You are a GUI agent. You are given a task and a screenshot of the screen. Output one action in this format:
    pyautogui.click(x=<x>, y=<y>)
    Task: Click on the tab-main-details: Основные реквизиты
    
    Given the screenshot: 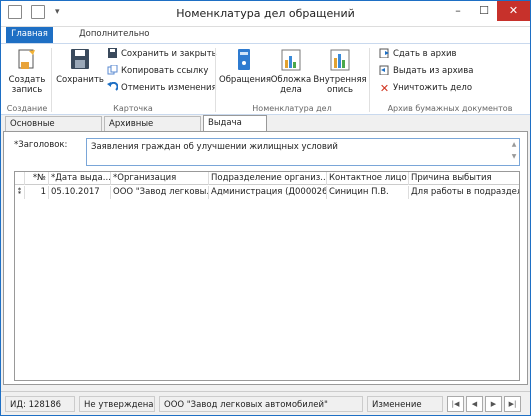 What is the action you would take?
    pyautogui.click(x=53, y=129)
    